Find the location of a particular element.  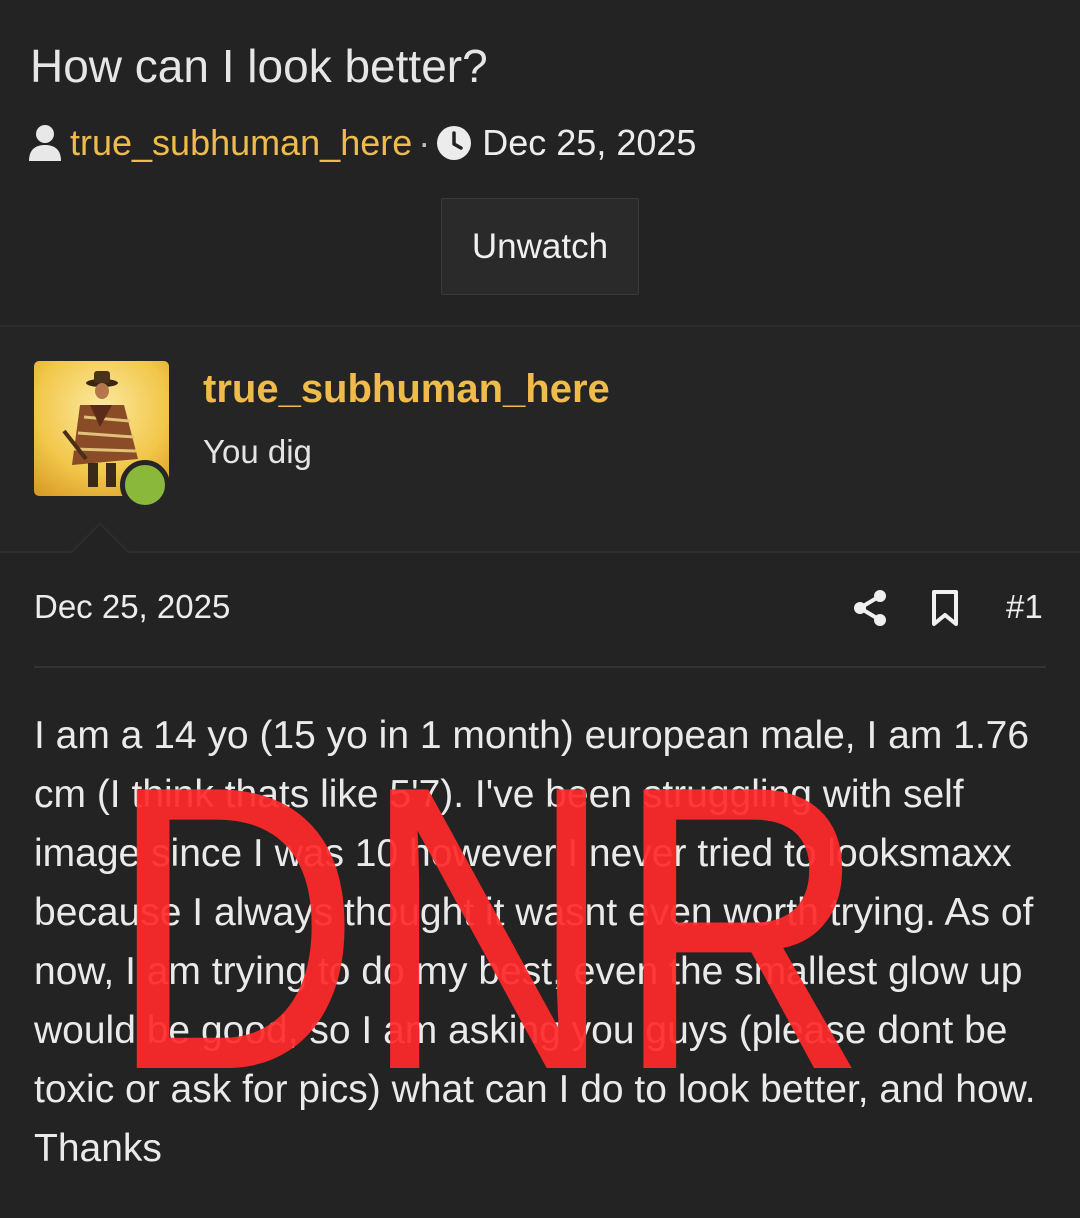

user-title: You dig is located at coordinates (257, 451).